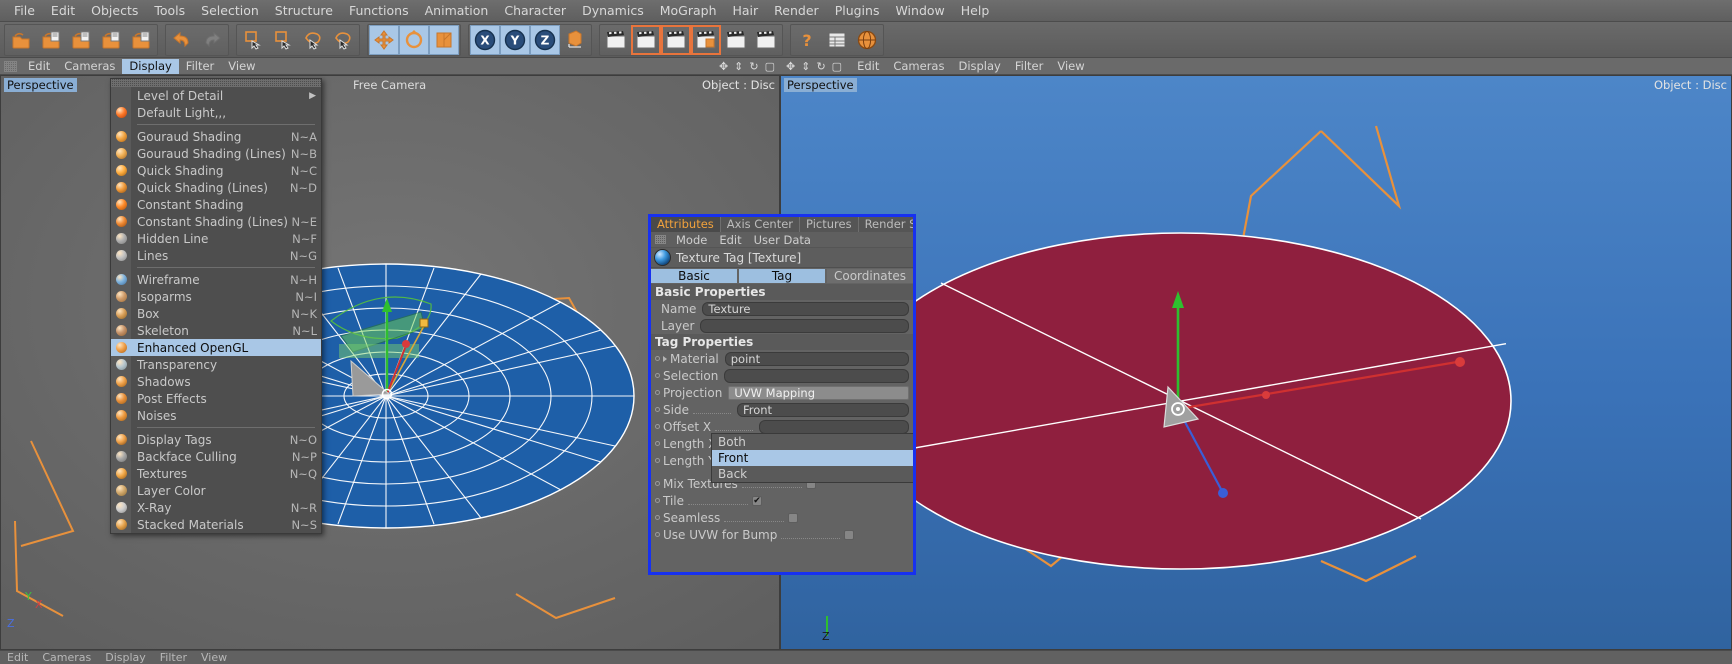  What do you see at coordinates (730, 240) in the screenshot?
I see `attr-menu-edit: Edit` at bounding box center [730, 240].